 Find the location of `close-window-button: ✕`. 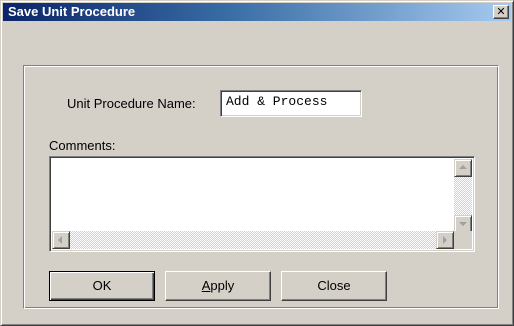

close-window-button: ✕ is located at coordinates (501, 12).